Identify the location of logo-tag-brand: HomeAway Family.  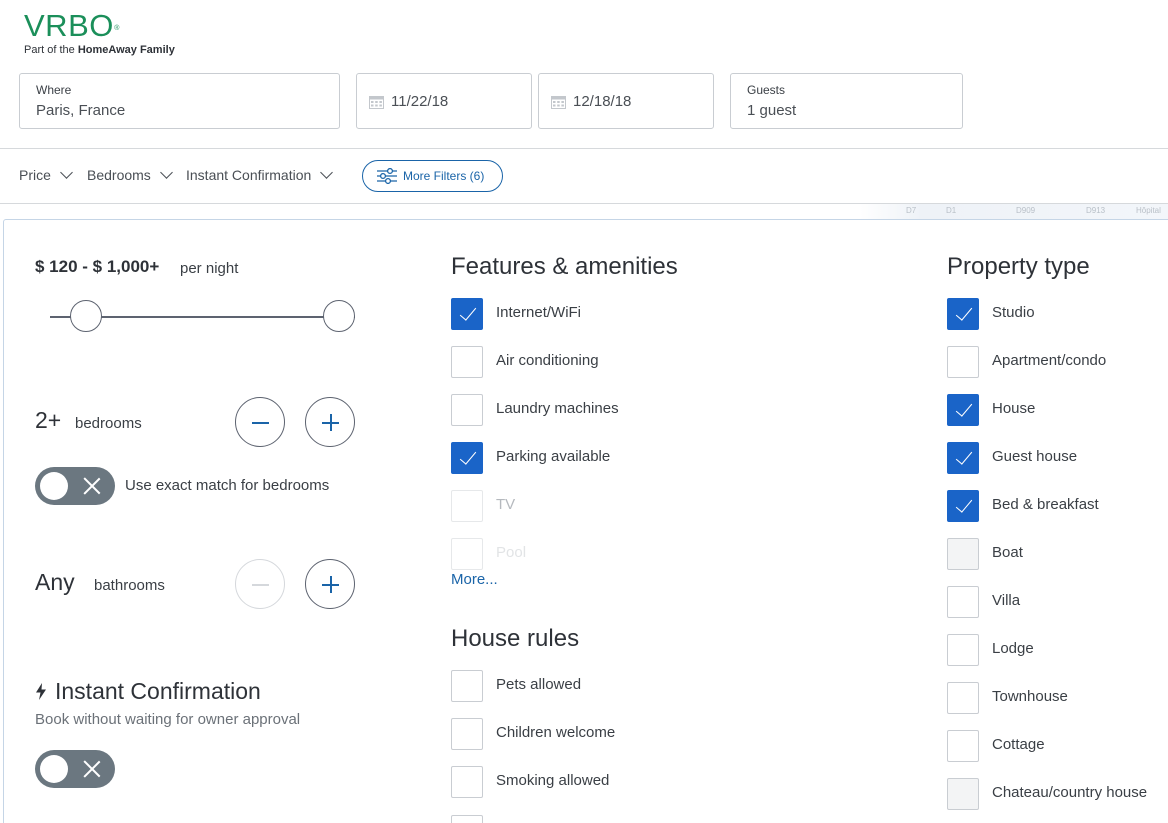
(126, 50).